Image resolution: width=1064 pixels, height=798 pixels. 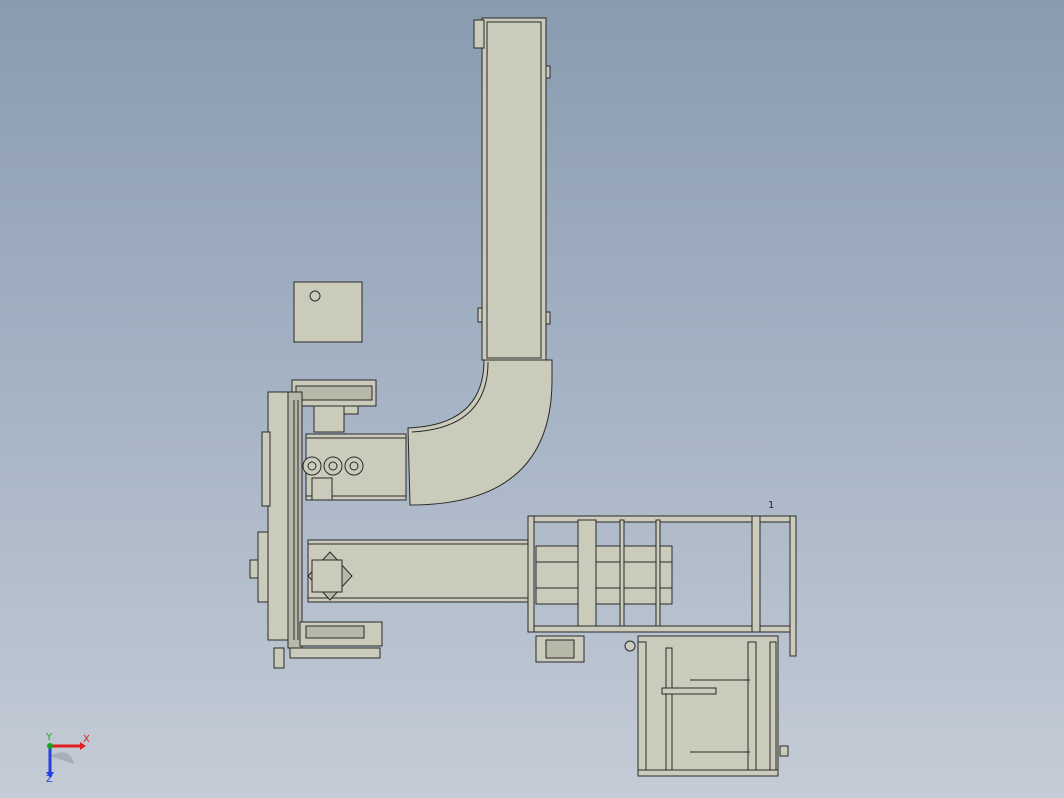 I want to click on x-axis-label: X, so click(x=86, y=739).